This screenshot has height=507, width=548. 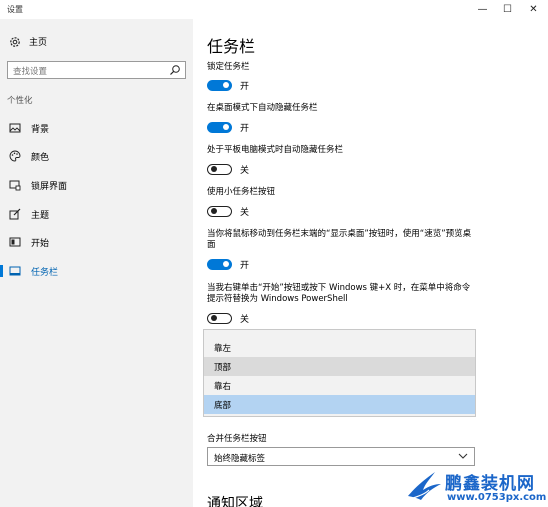 I want to click on dropdown-option-right: 靠右, so click(x=339, y=385).